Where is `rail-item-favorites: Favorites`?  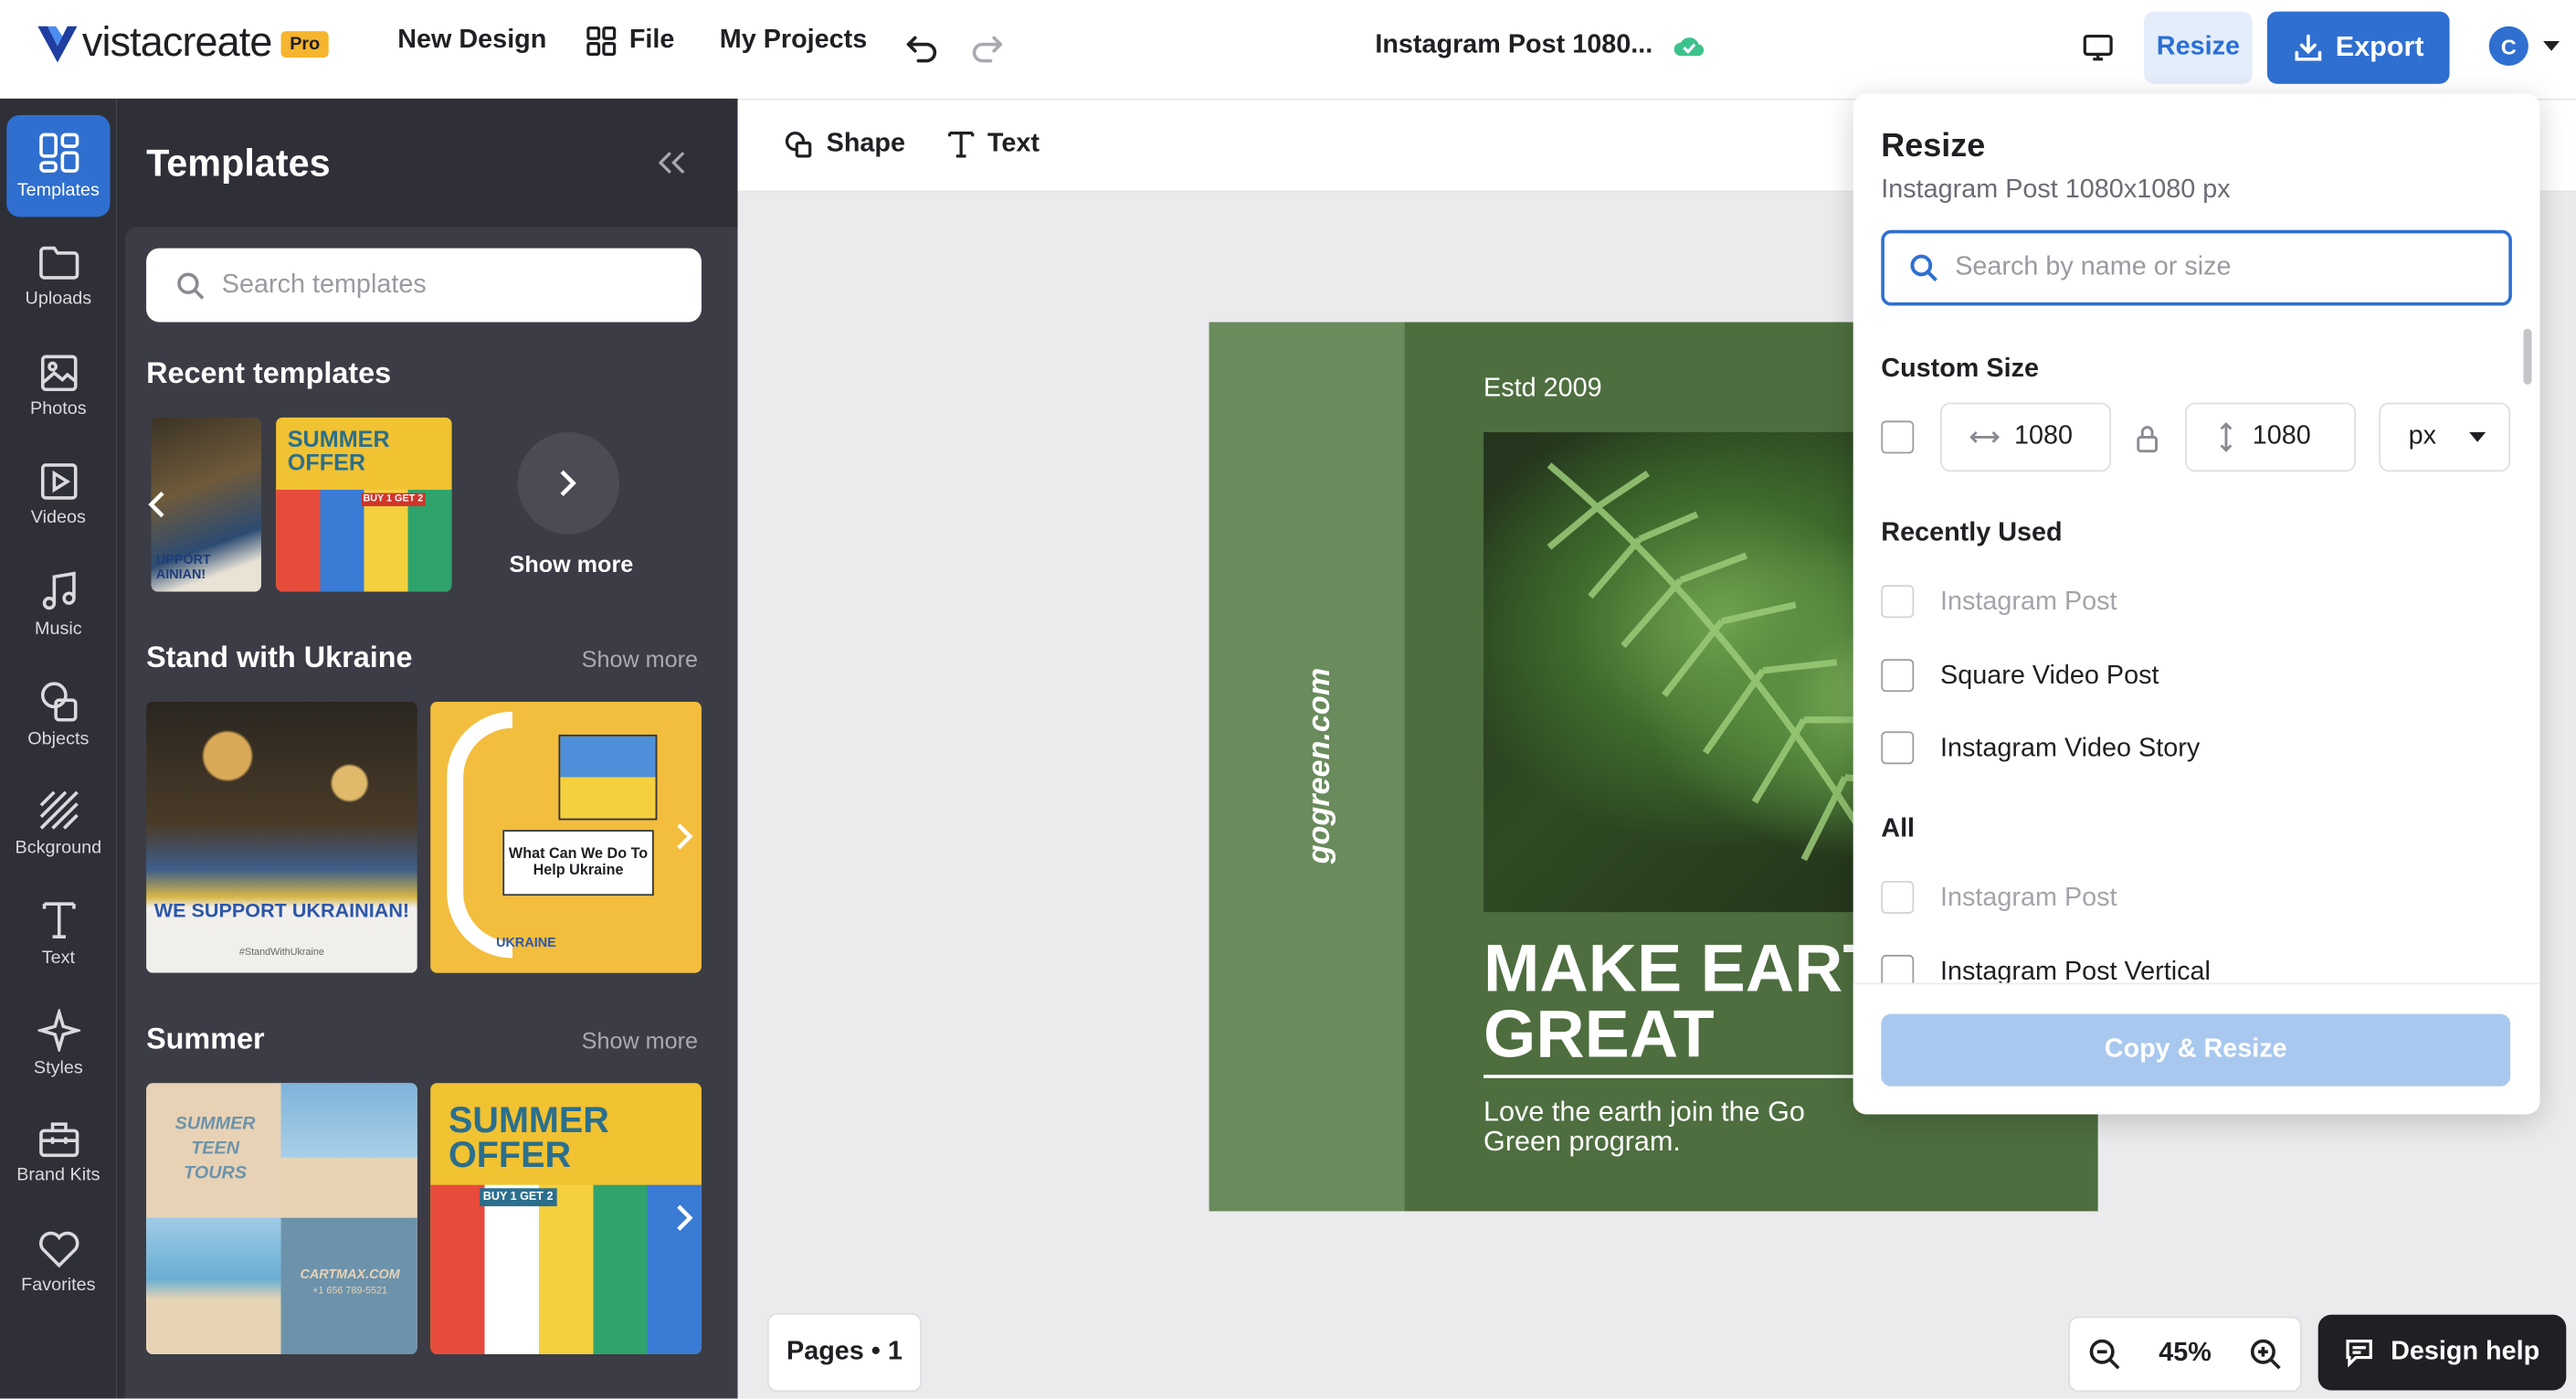 rail-item-favorites: Favorites is located at coordinates (58, 1262).